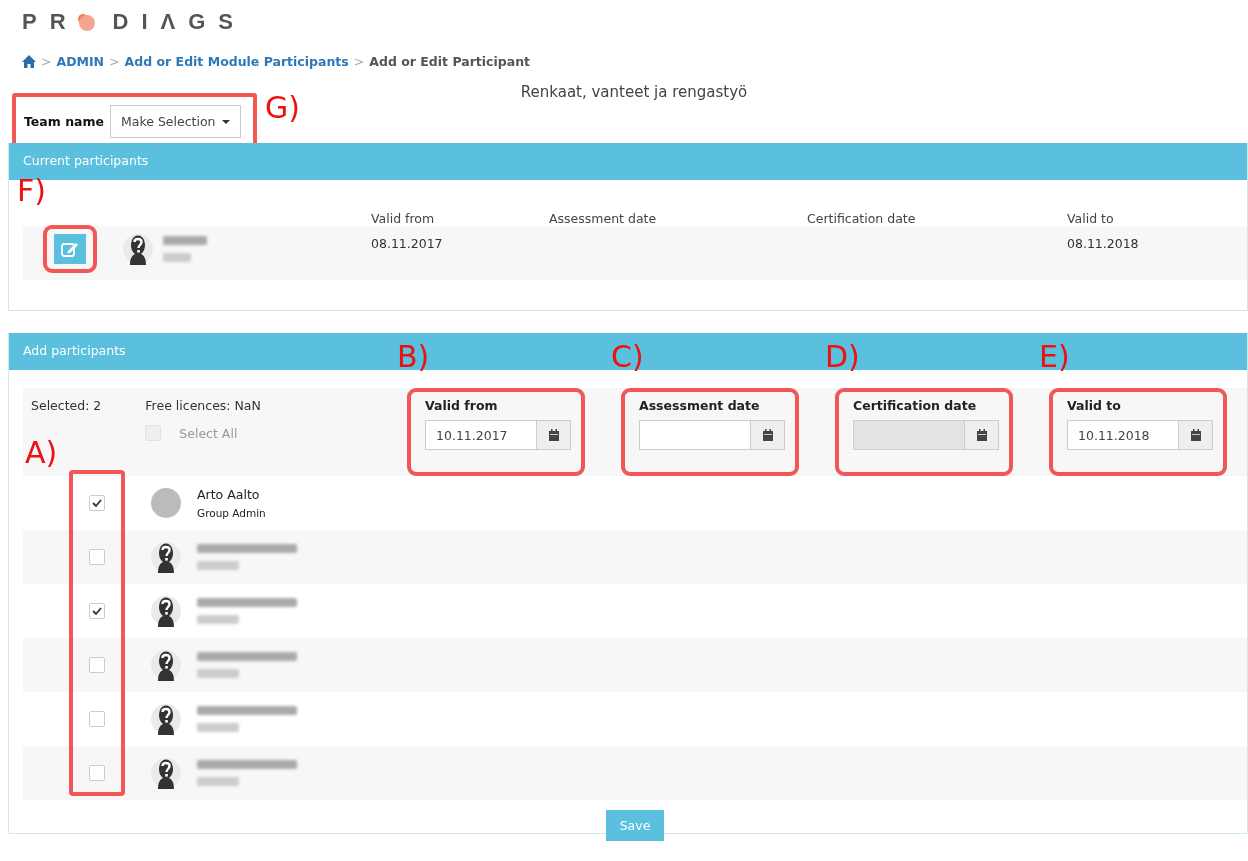  What do you see at coordinates (66, 405) in the screenshot?
I see `selected-count: Selected: 2` at bounding box center [66, 405].